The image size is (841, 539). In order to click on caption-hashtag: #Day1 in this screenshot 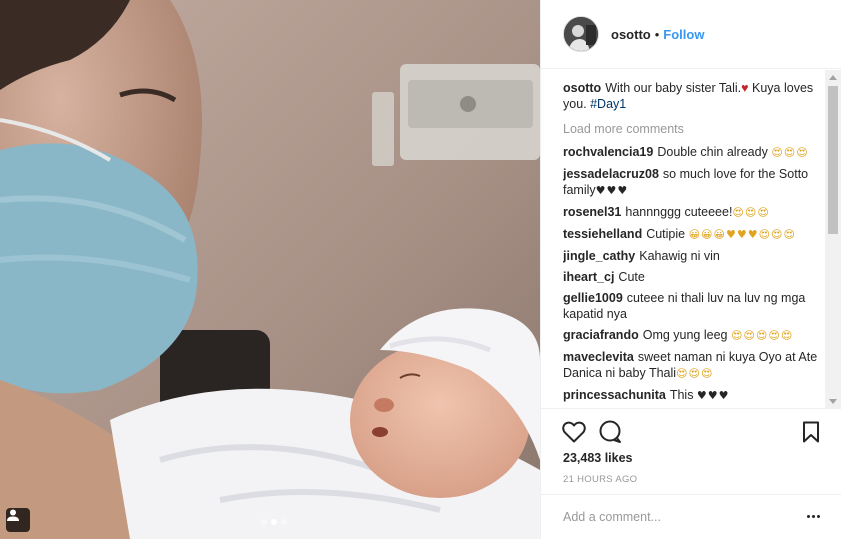, I will do `click(608, 104)`.